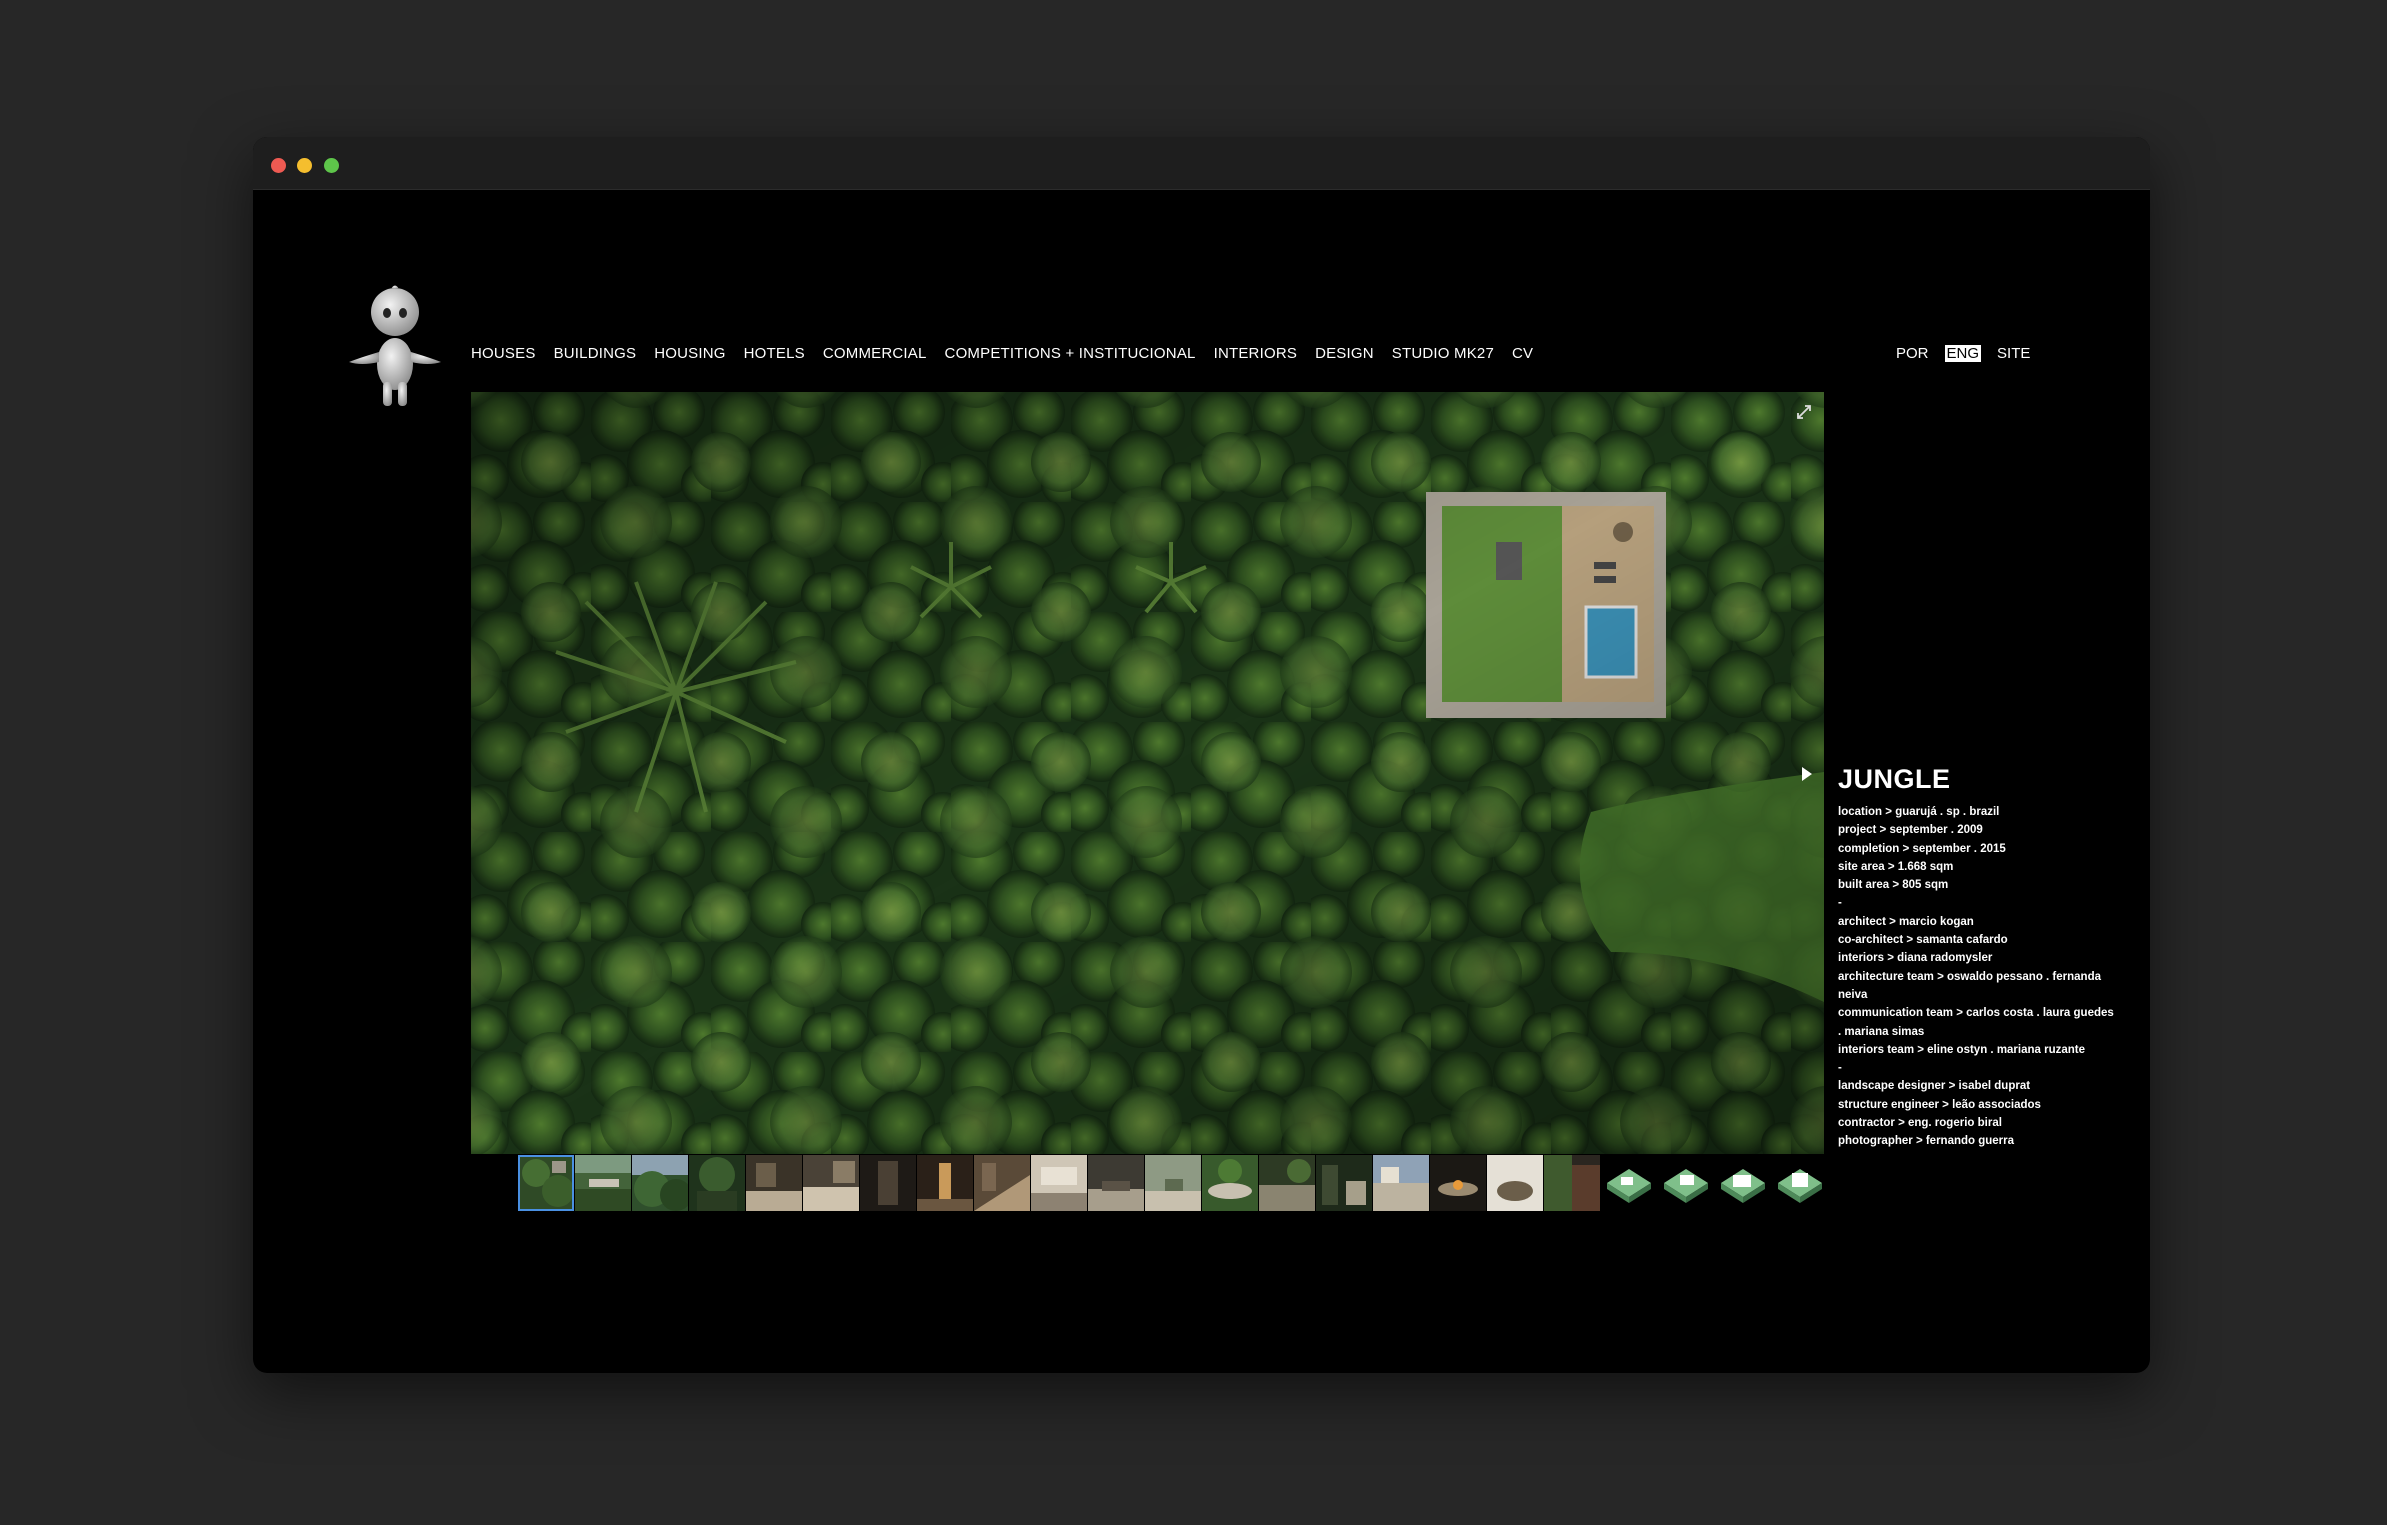 This screenshot has width=2387, height=1525. What do you see at coordinates (1920, 1123) in the screenshot?
I see `project-detail-line: contractor > eng. rogerio biral` at bounding box center [1920, 1123].